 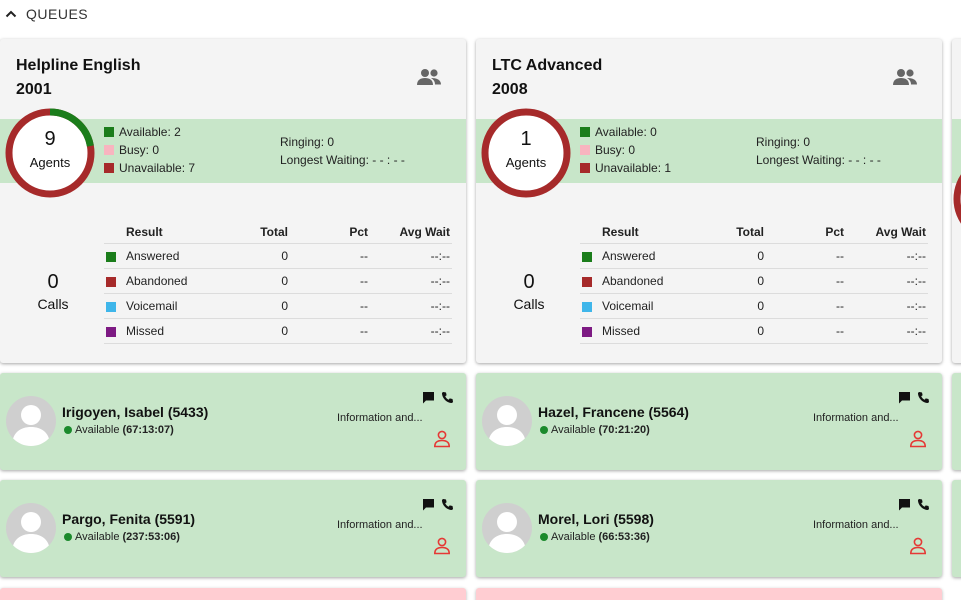 I want to click on agent-name: Morel, Lori (5598), so click(x=596, y=519).